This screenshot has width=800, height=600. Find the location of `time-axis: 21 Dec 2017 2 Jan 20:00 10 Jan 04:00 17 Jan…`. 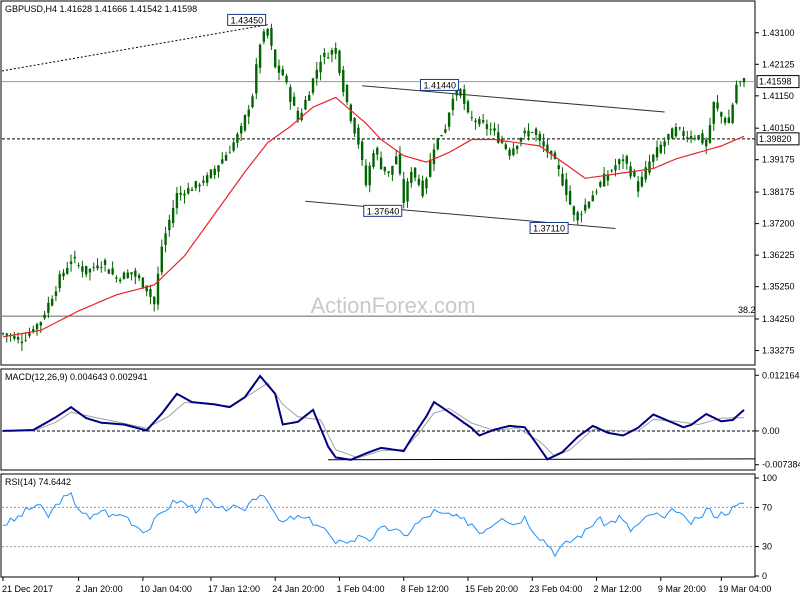

time-axis: 21 Dec 2017 2 Jan 20:00 10 Jan 04:00 17 Jan… is located at coordinates (386, 585).